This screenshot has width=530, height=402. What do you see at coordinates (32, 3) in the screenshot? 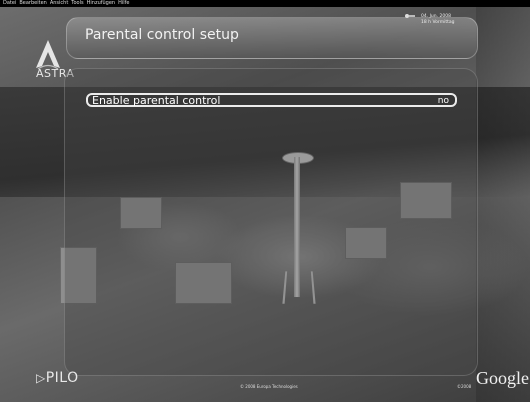
I see `menu-item-edit: Bearbeiten` at bounding box center [32, 3].